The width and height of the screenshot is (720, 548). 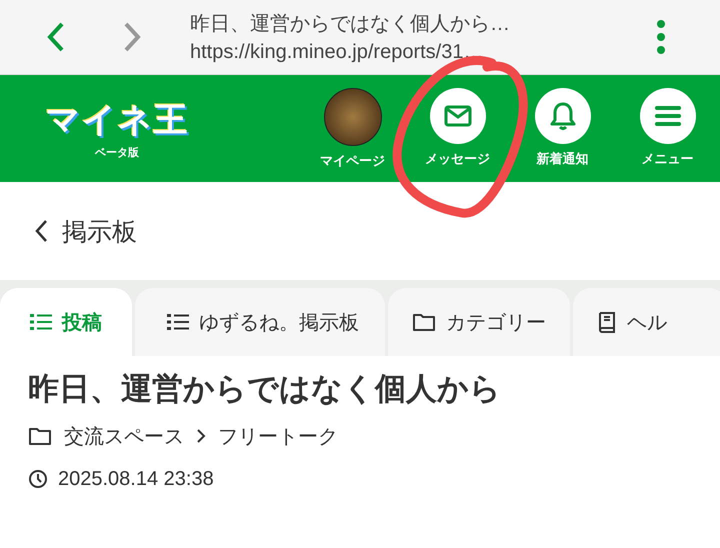 What do you see at coordinates (458, 116) in the screenshot?
I see `mail-icon` at bounding box center [458, 116].